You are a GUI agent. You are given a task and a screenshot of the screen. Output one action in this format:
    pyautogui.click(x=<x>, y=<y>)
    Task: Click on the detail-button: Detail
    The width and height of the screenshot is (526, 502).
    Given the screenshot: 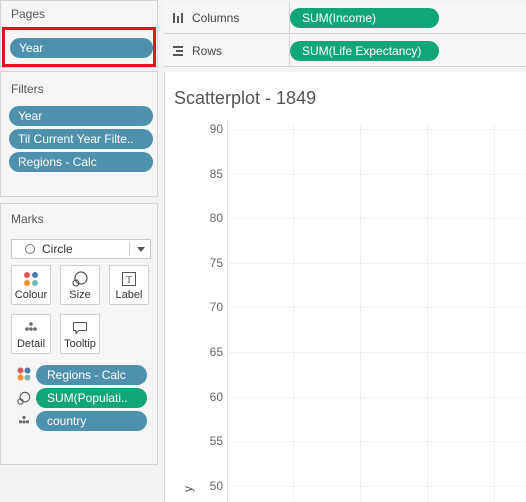 What is the action you would take?
    pyautogui.click(x=31, y=334)
    